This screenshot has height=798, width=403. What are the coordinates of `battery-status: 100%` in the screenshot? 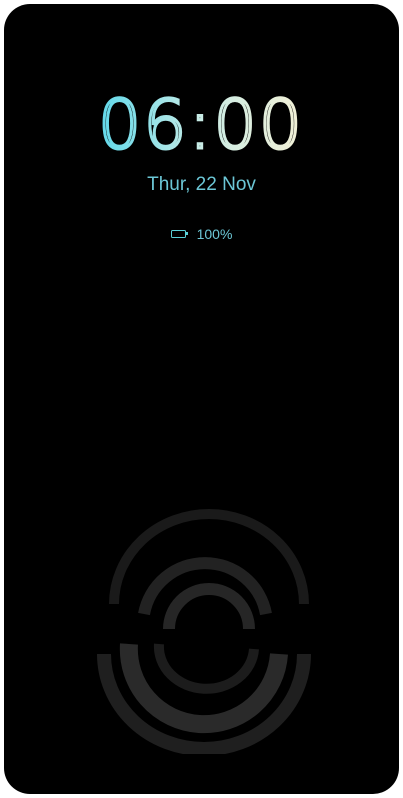 It's located at (201, 234).